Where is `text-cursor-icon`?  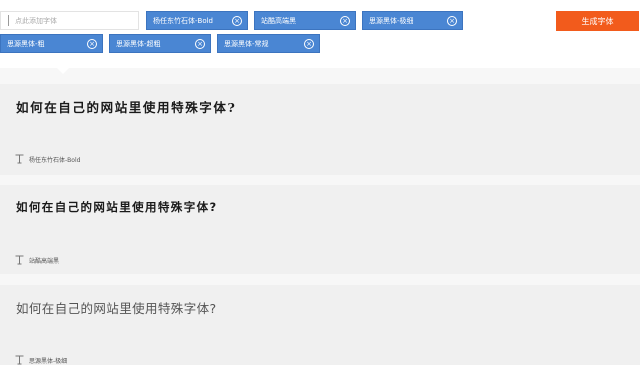 text-cursor-icon is located at coordinates (8, 20).